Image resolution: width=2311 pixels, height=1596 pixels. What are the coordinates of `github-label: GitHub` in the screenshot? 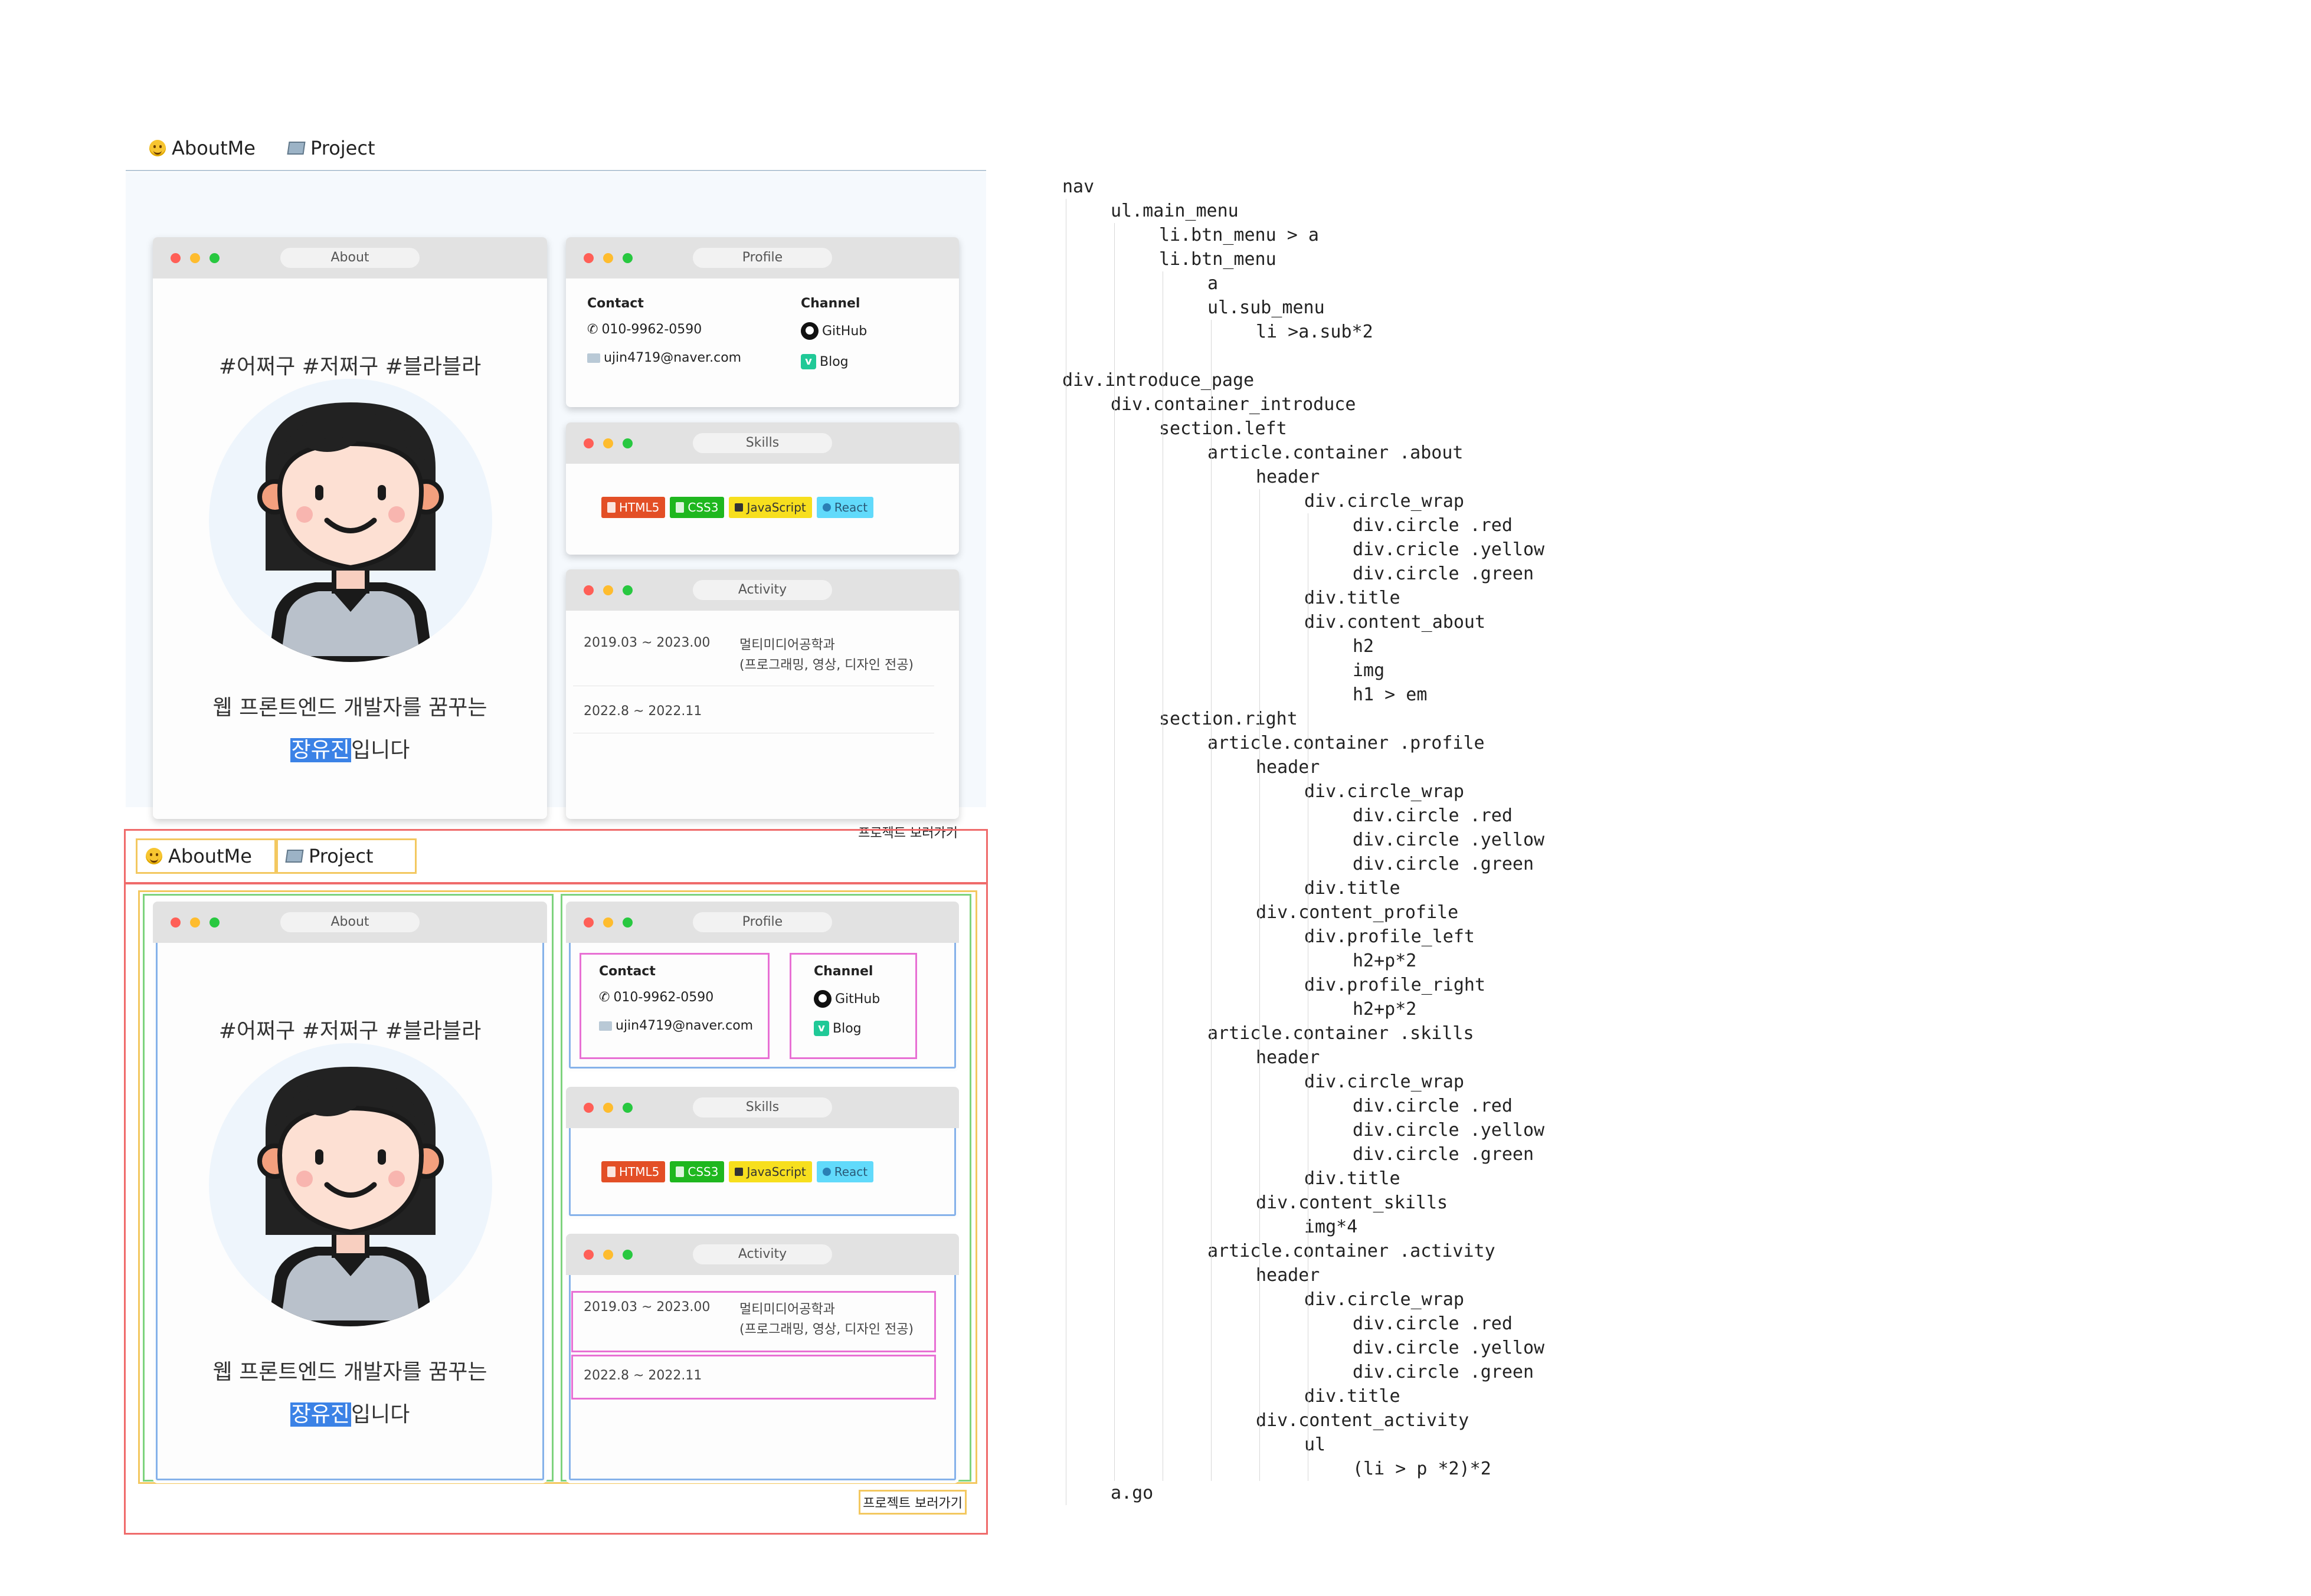 It's located at (858, 999).